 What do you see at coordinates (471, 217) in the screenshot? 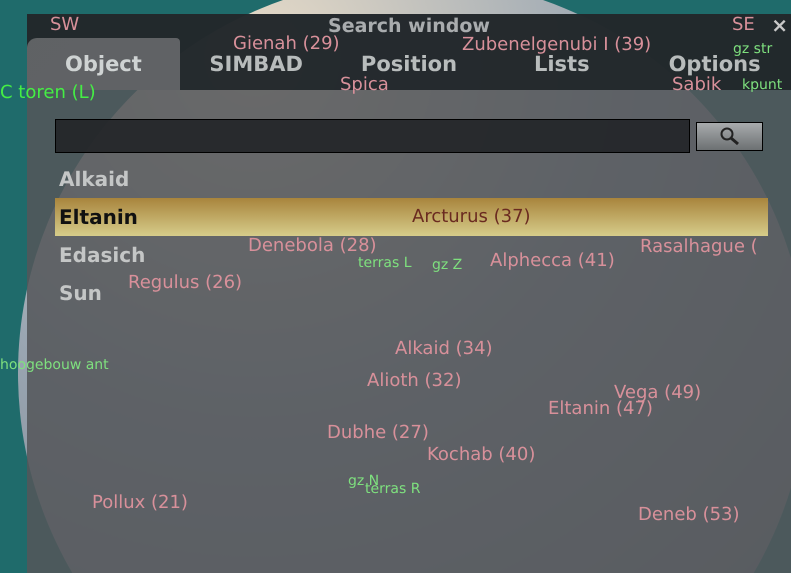
I see `sky-label: Arcturus (37)` at bounding box center [471, 217].